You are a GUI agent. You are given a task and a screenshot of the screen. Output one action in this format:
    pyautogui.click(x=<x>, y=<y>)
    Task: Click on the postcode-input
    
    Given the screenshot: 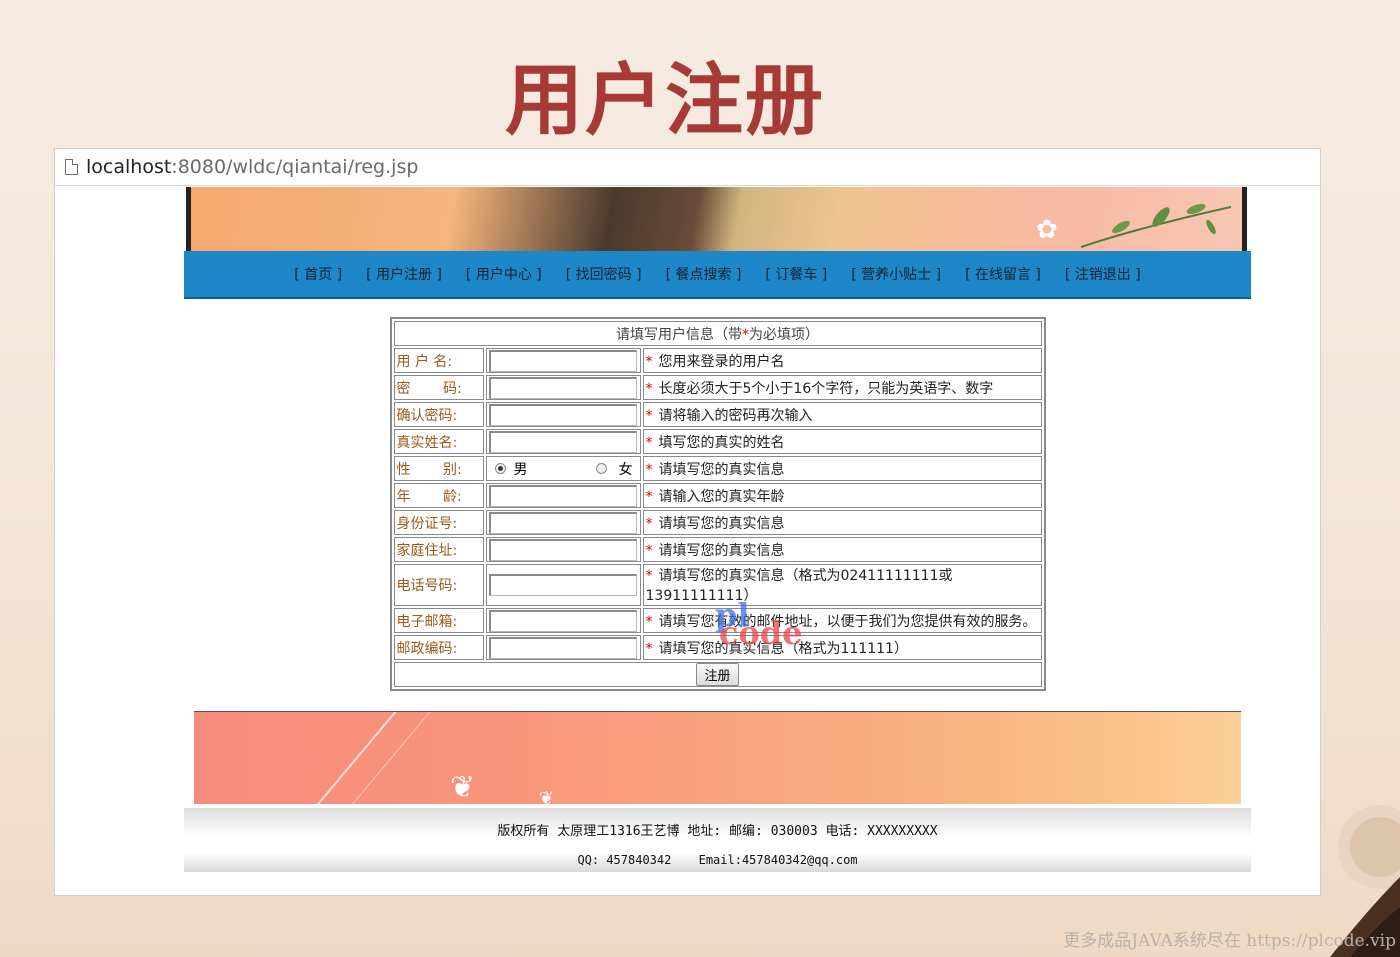 What is the action you would take?
    pyautogui.click(x=562, y=647)
    